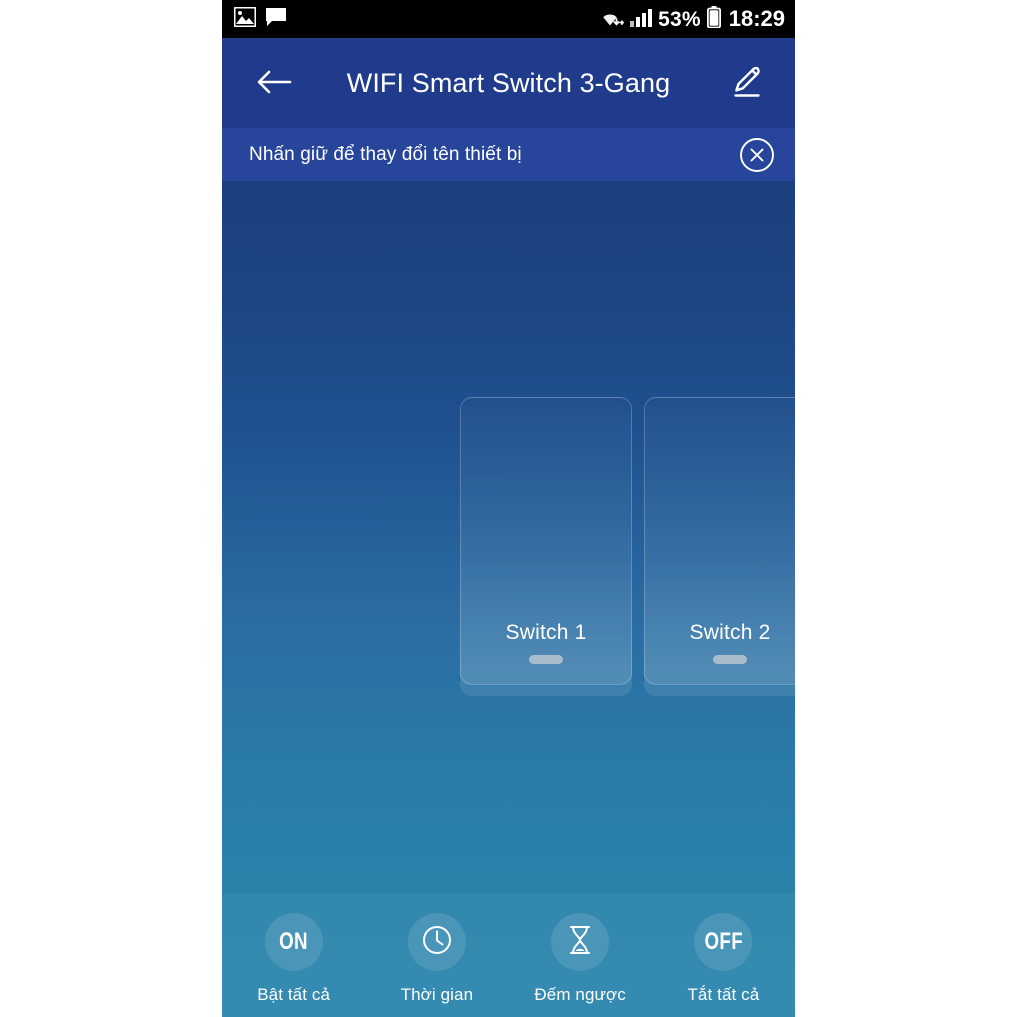 This screenshot has height=1017, width=1017. I want to click on turn-all-on-button: ON Bật tất cả, so click(293, 955).